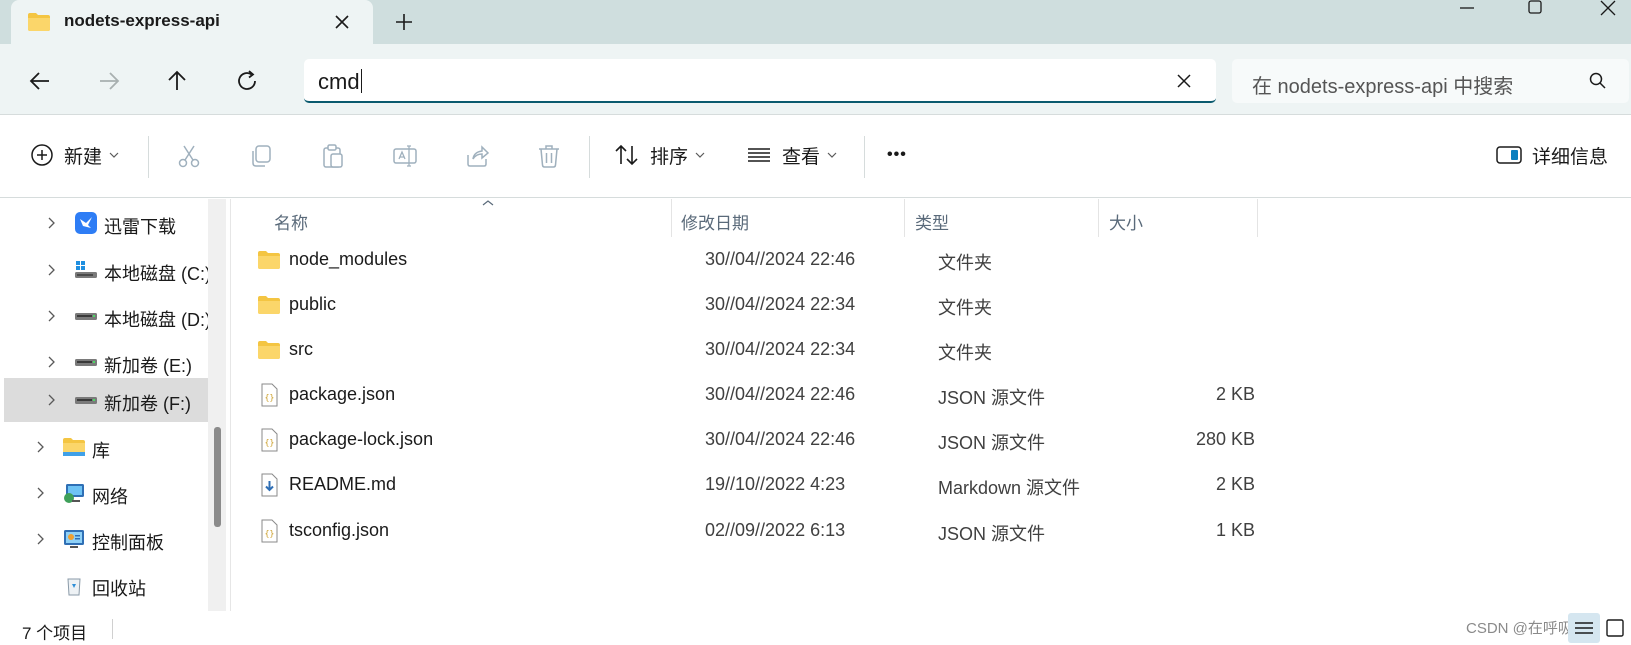  Describe the element at coordinates (109, 81) in the screenshot. I see `forward-arrow-icon` at that location.